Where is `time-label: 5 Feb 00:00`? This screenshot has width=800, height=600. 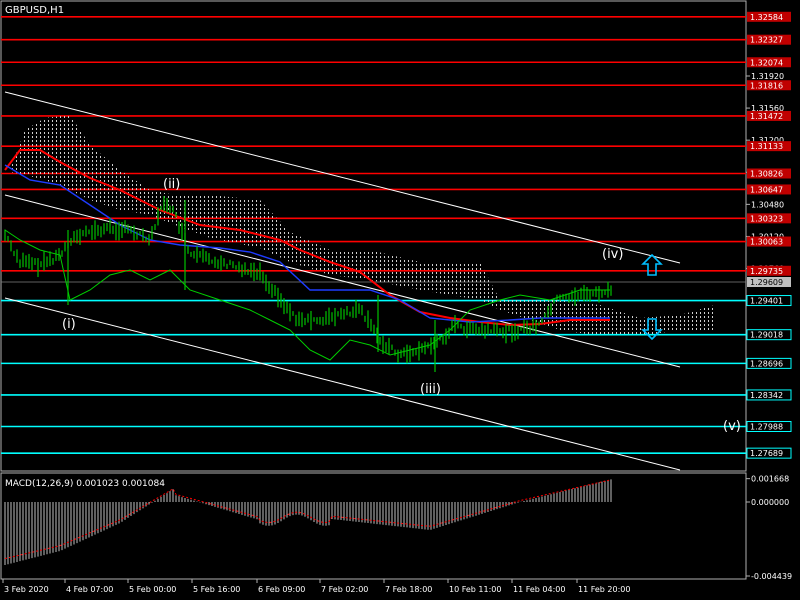 time-label: 5 Feb 00:00 is located at coordinates (152, 589).